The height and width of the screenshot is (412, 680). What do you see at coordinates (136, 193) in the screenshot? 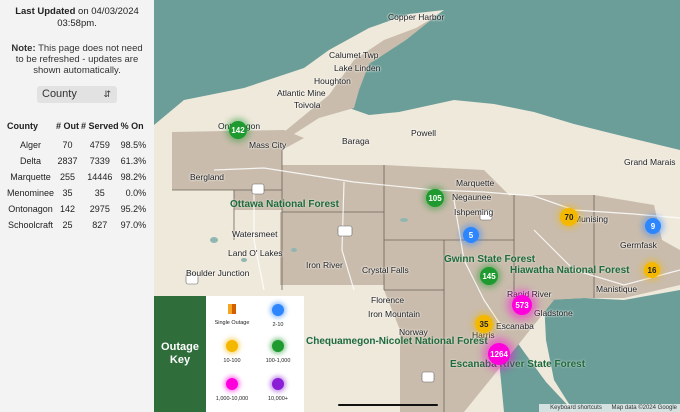
I see `county-pct: 0.0%` at bounding box center [136, 193].